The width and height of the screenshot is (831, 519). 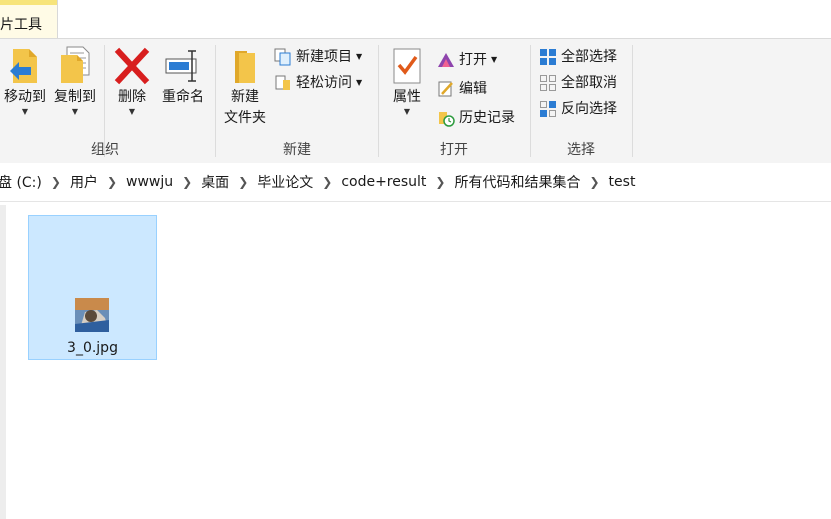 What do you see at coordinates (622, 182) in the screenshot?
I see `breadcrumb-test: test` at bounding box center [622, 182].